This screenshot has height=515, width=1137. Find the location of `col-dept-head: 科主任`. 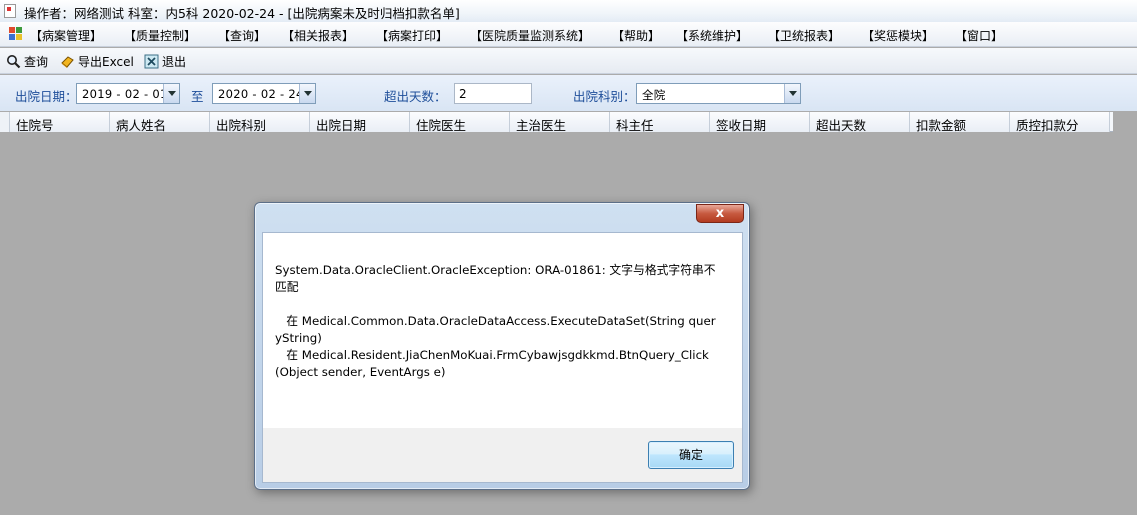

col-dept-head: 科主任 is located at coordinates (660, 122).